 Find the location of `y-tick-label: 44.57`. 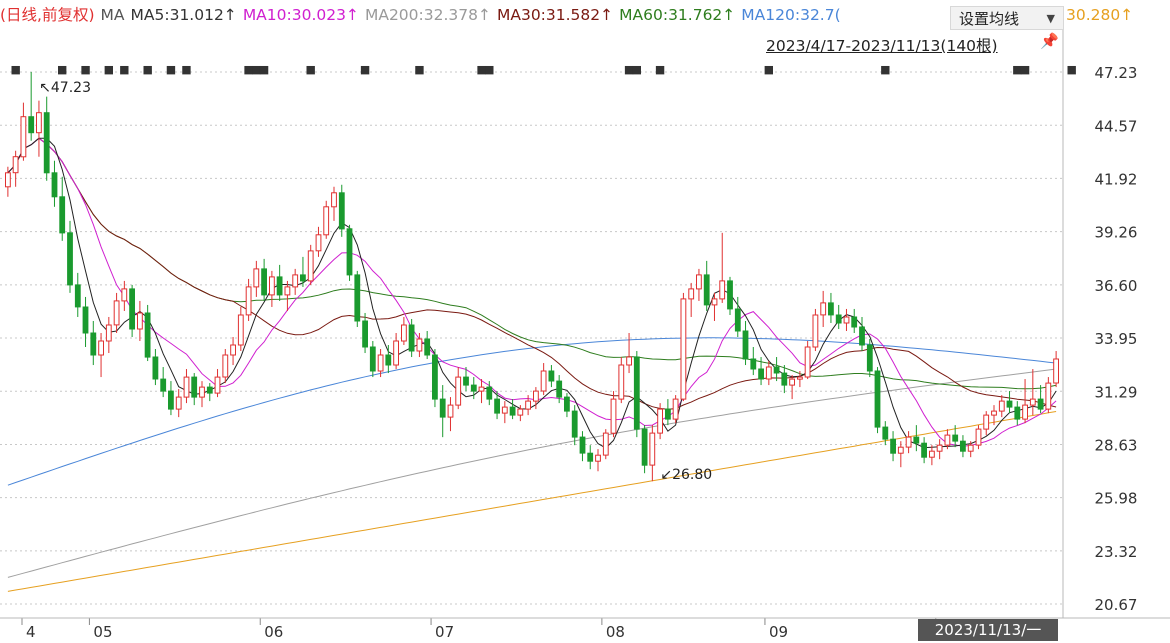

y-tick-label: 44.57 is located at coordinates (1116, 126).